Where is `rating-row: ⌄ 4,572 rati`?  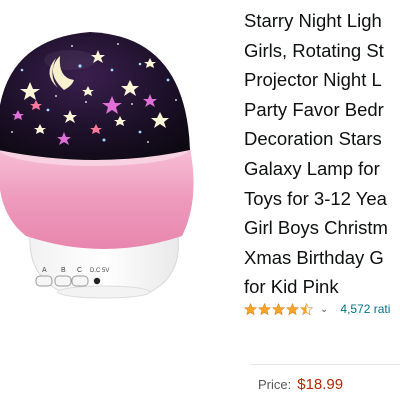
rating-row: ⌄ 4,572 rati is located at coordinates (322, 309).